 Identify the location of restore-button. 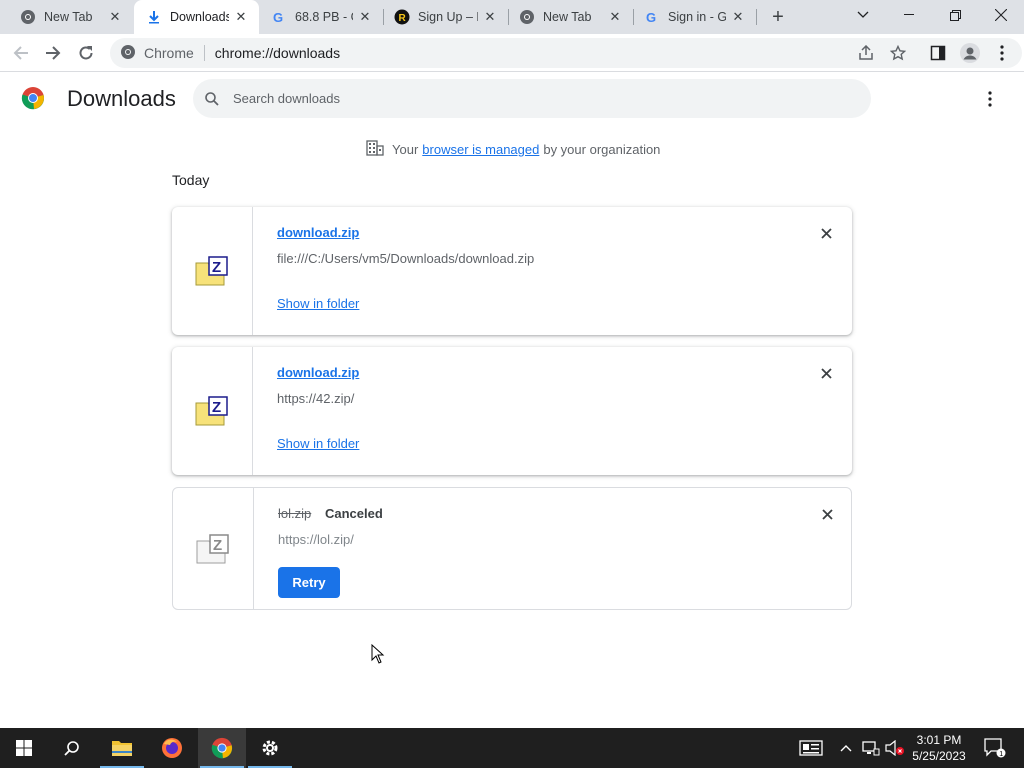
(955, 15).